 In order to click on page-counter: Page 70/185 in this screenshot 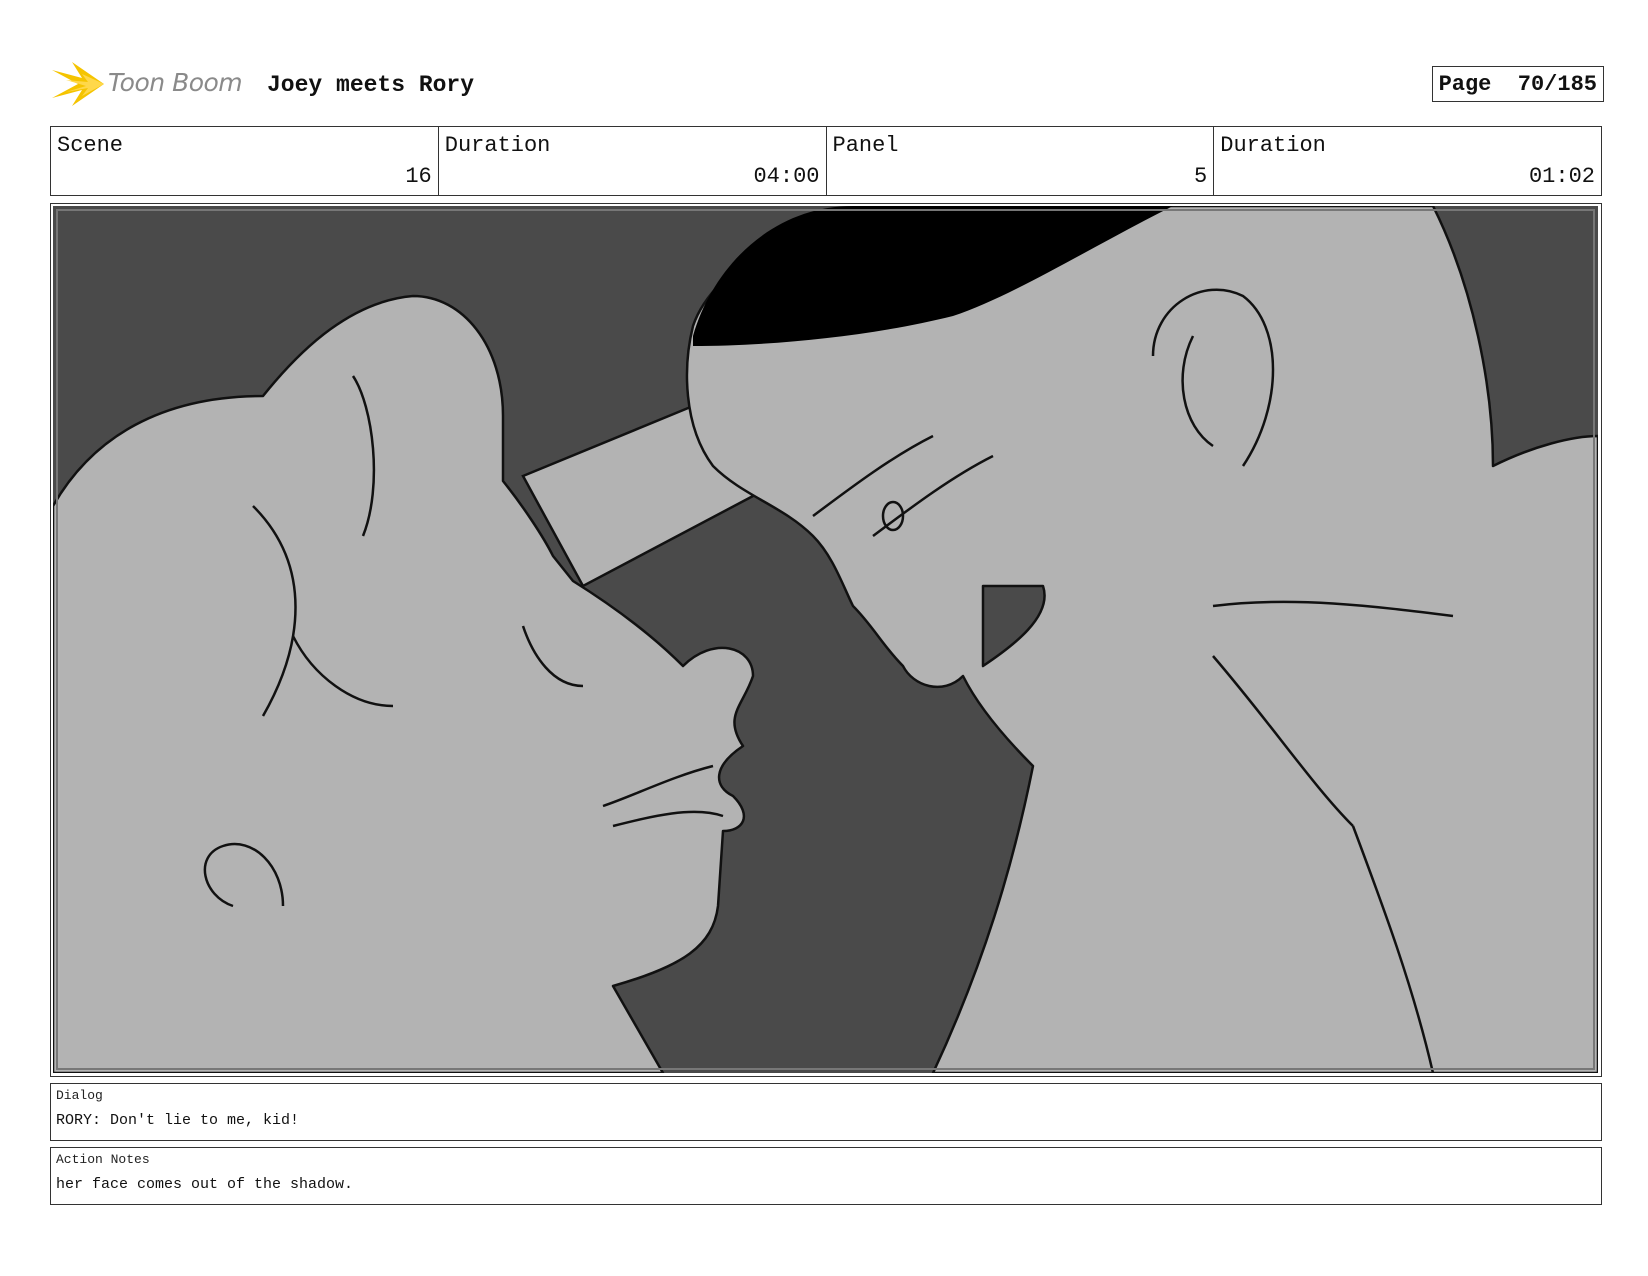, I will do `click(1517, 84)`.